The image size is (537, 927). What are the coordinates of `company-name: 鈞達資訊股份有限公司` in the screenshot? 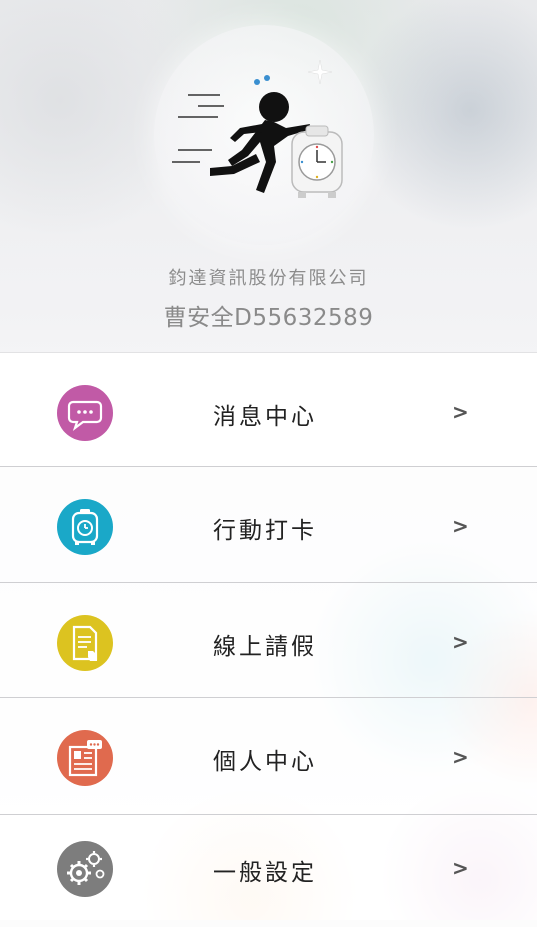 It's located at (268, 278).